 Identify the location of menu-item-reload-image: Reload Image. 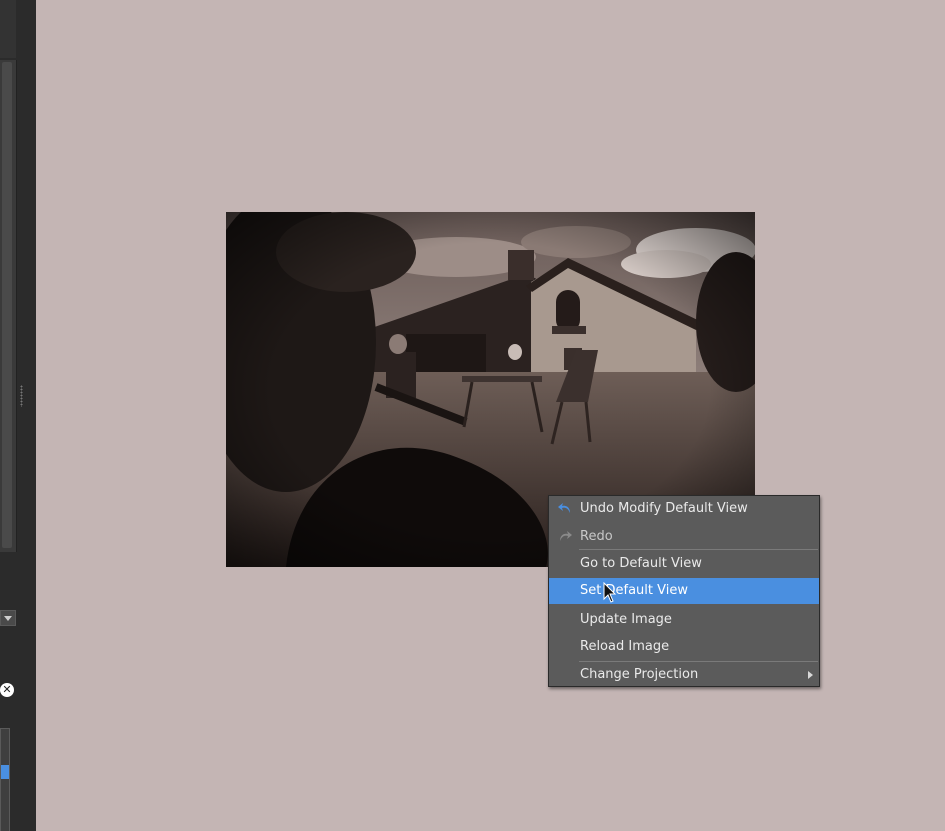
(684, 647).